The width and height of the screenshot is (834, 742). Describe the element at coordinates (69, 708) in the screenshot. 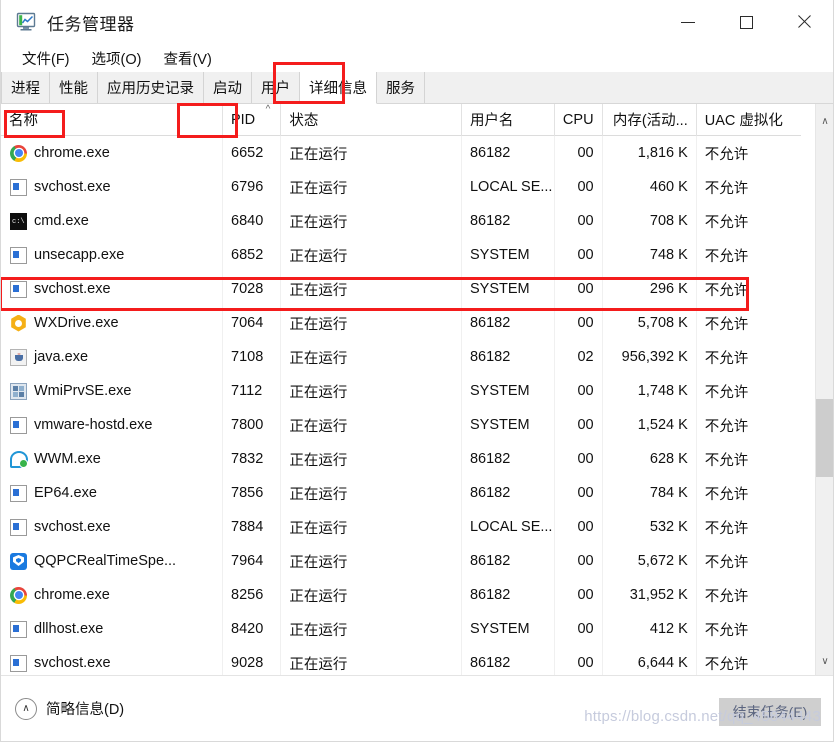

I see `fewer-details-button: ∧ 简略信息(D)` at that location.